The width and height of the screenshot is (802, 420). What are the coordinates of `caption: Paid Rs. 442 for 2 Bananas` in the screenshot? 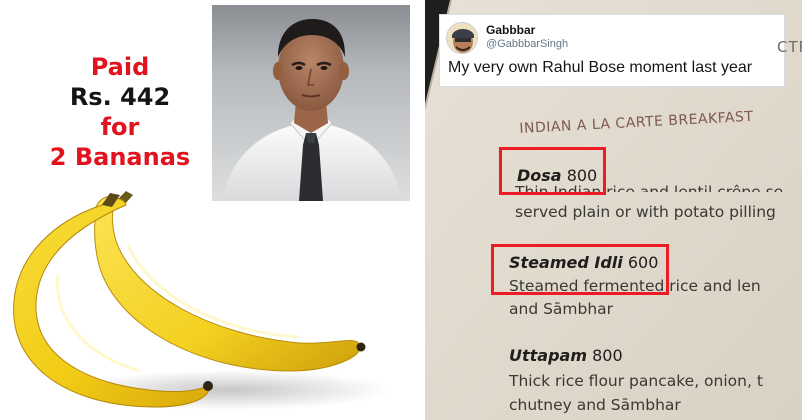 It's located at (120, 112).